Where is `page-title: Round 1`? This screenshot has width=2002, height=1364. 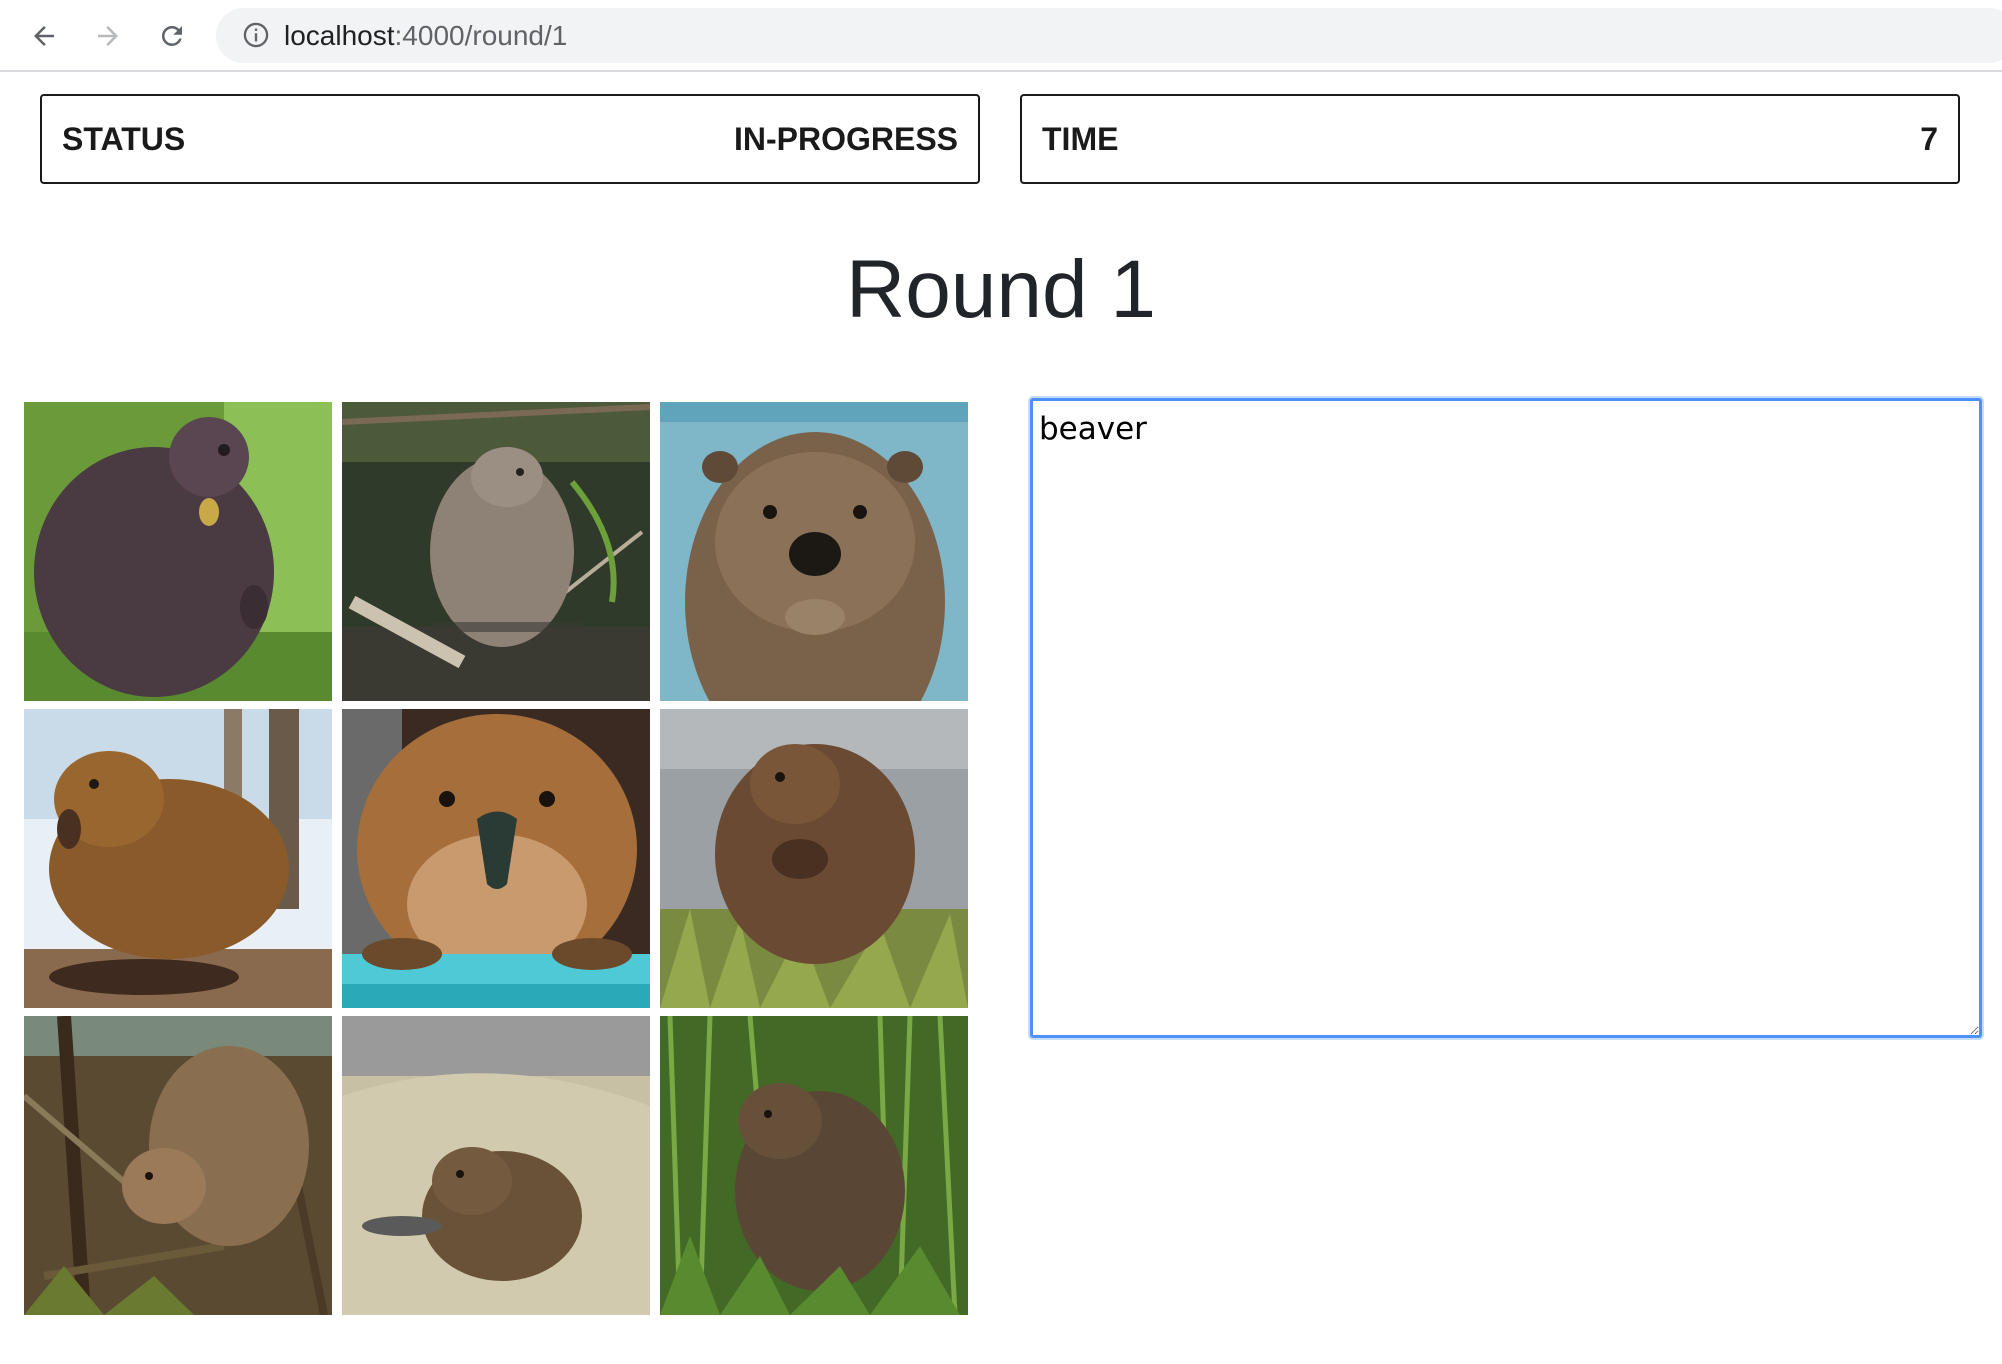
page-title: Round 1 is located at coordinates (1001, 289).